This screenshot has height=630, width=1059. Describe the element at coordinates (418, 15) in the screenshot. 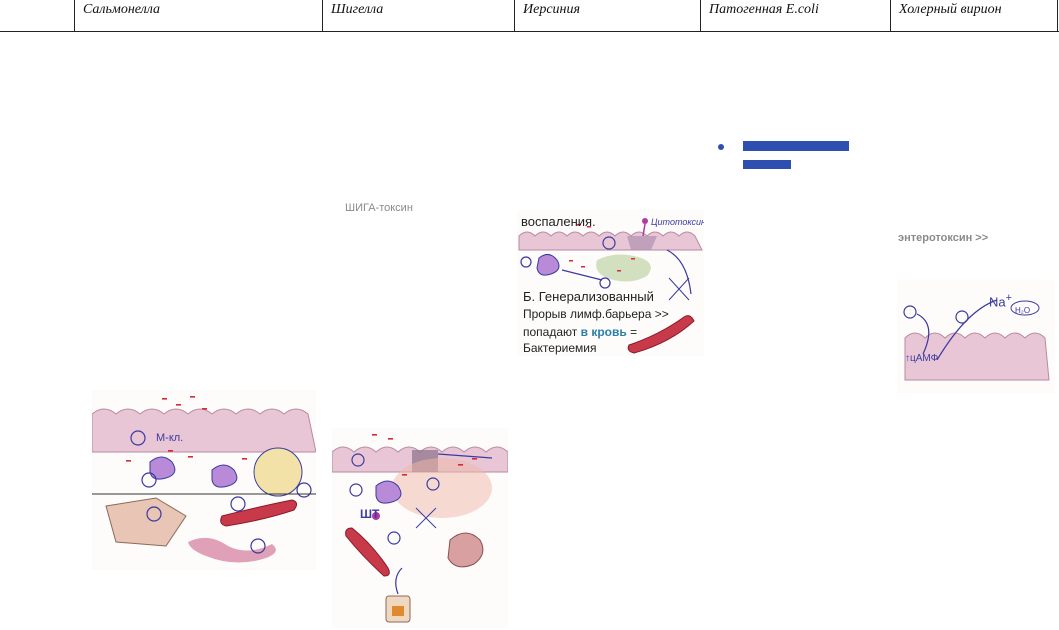

I see `column-shigella: Шигелла` at that location.